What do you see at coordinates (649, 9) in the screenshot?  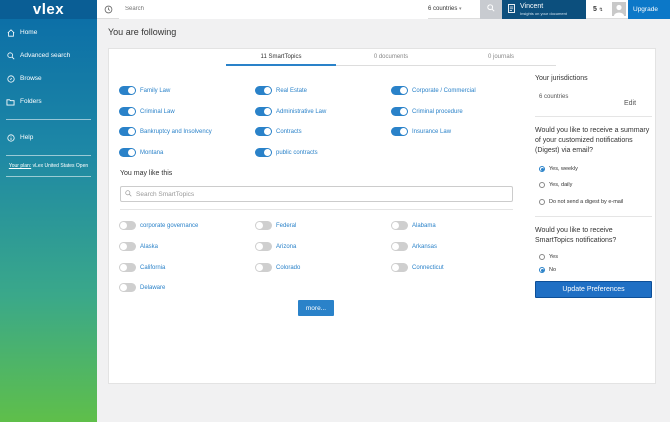 I see `upgrade-button: Upgrade` at bounding box center [649, 9].